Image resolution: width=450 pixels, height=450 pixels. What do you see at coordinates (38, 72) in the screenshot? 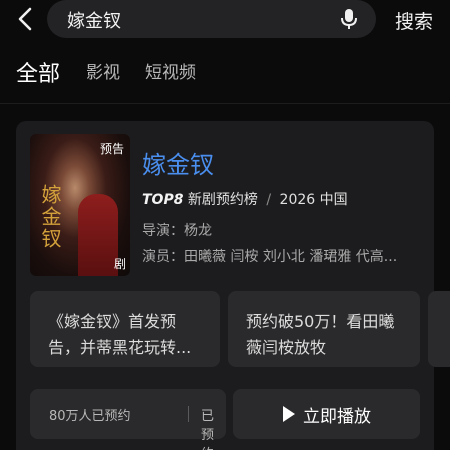
I see `tab-all: 全部` at bounding box center [38, 72].